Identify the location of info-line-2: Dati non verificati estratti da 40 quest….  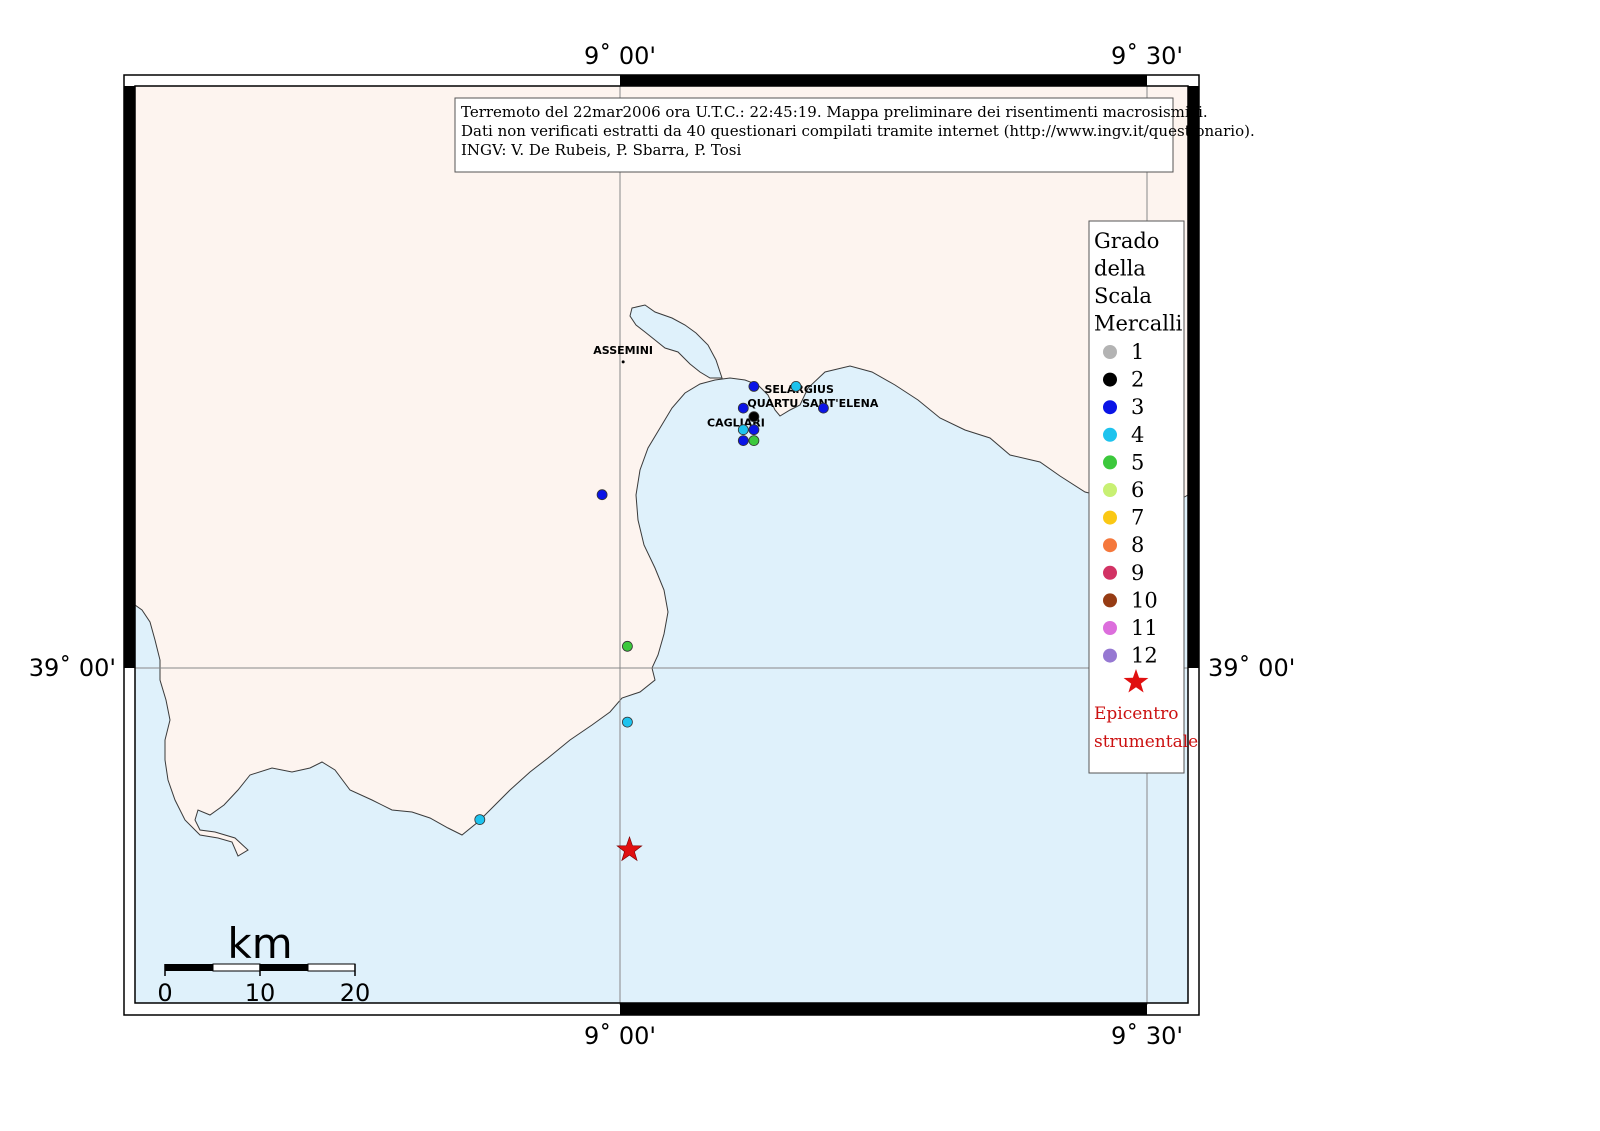
(858, 131).